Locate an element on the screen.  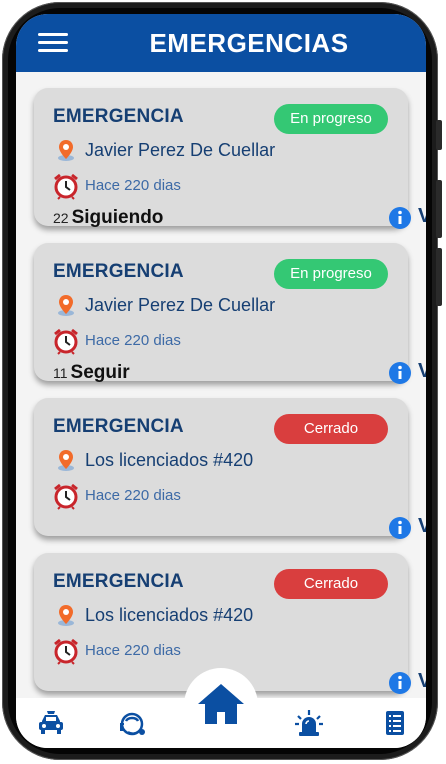
police-car-icon is located at coordinates (51, 722).